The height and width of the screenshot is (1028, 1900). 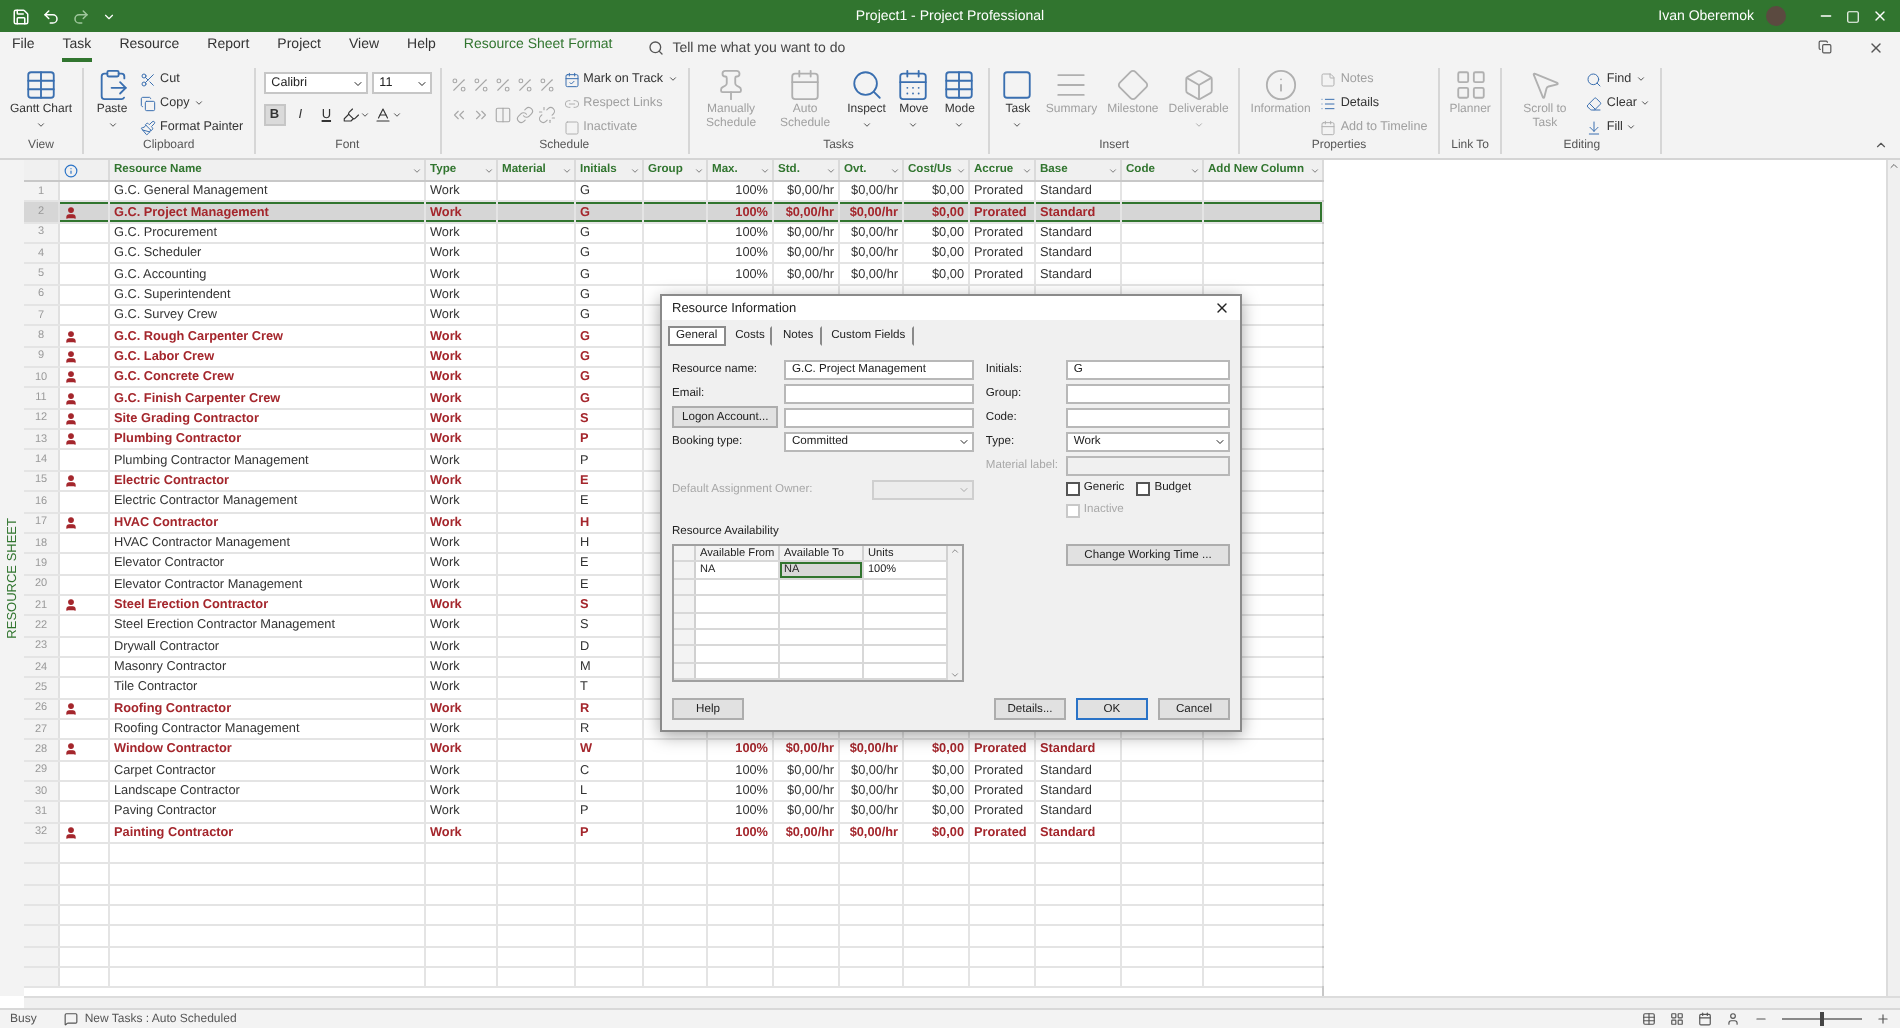 I want to click on restore-icon, so click(x=1825, y=47).